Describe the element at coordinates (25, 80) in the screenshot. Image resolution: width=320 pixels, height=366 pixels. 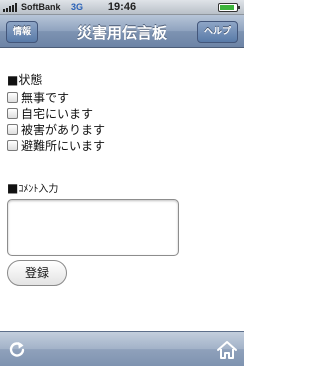
I see `status-section-title: ■状態` at that location.